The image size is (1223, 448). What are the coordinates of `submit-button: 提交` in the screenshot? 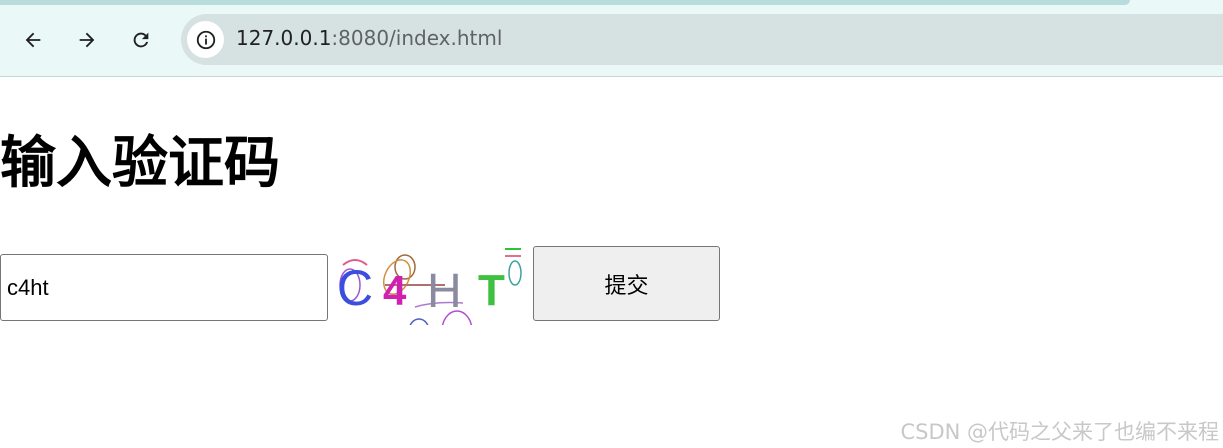 It's located at (626, 283).